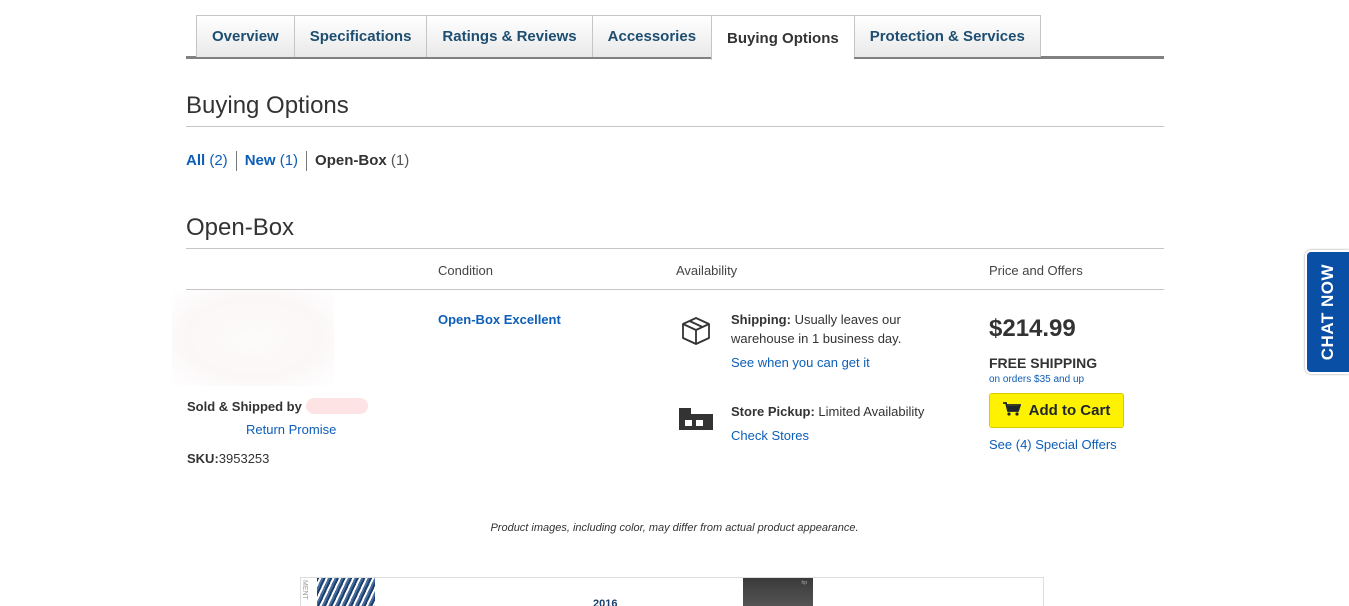 The width and height of the screenshot is (1349, 606). I want to click on tab-buying-options: Buying Options, so click(782, 37).